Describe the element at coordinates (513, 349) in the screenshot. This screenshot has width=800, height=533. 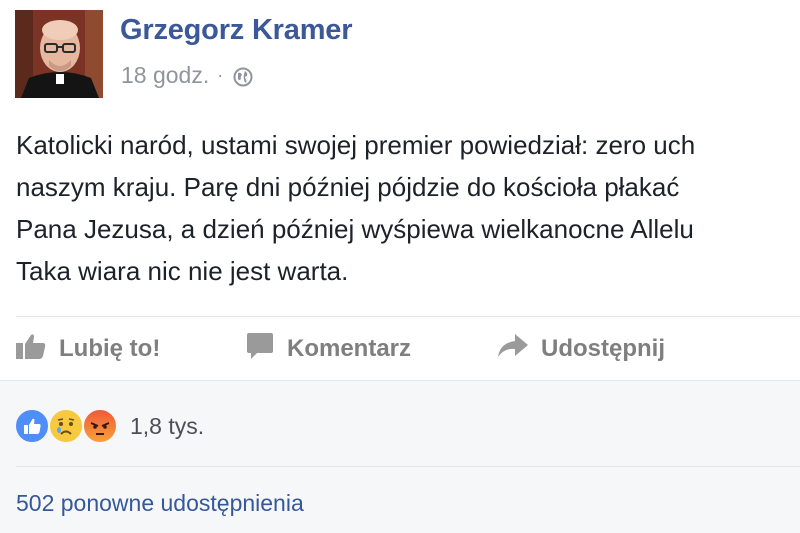
I see `share-arrow-icon` at that location.